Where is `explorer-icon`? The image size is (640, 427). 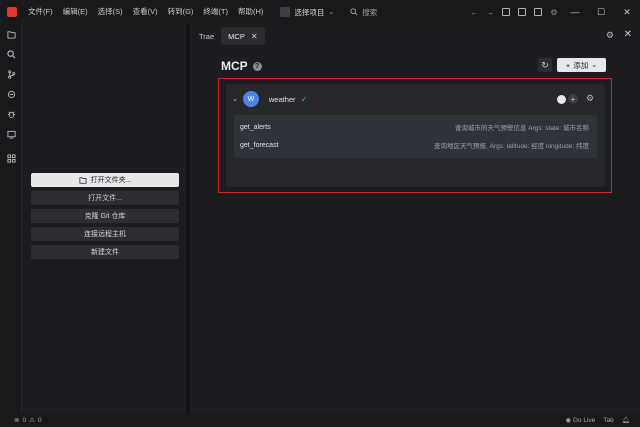 explorer-icon is located at coordinates (11, 34).